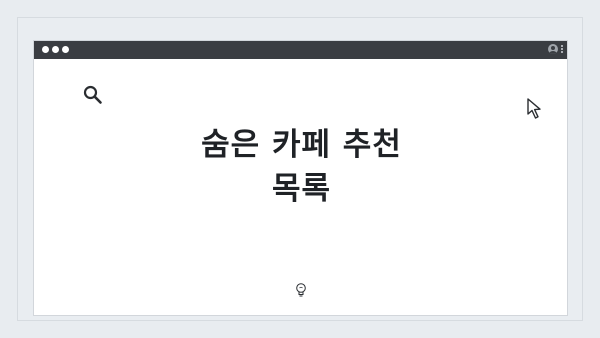 This screenshot has width=600, height=338. Describe the element at coordinates (45, 49) in the screenshot. I see `close-window-button` at that location.